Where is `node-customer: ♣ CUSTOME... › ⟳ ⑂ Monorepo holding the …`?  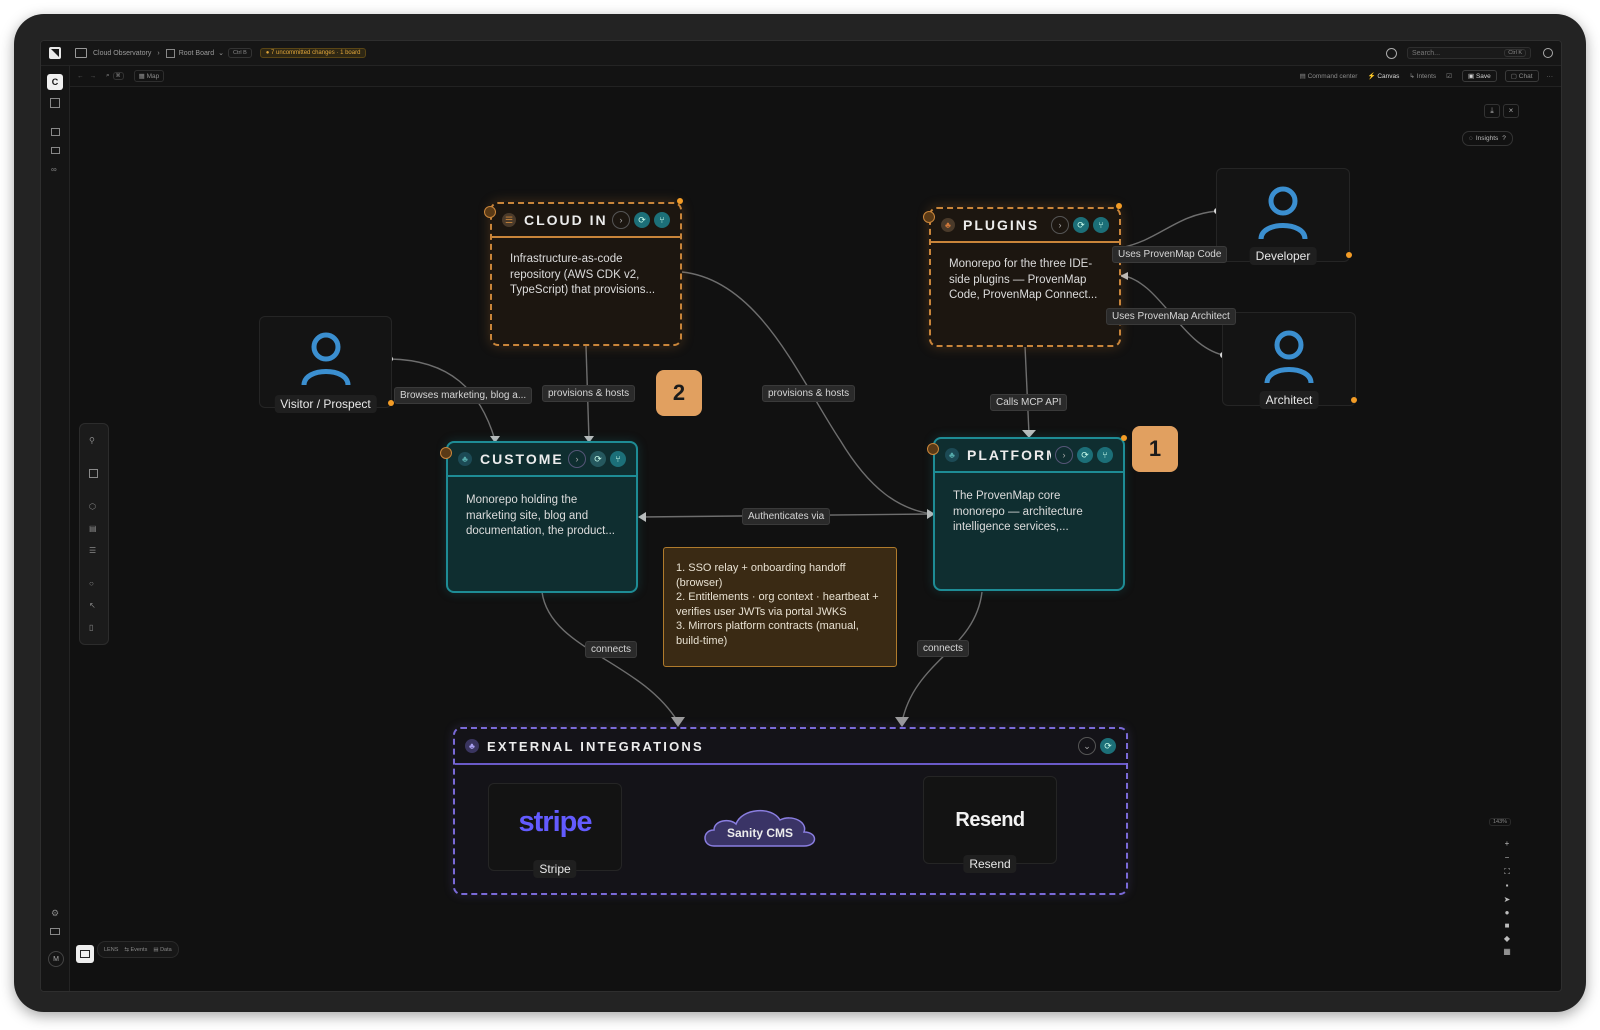 node-customer: ♣ CUSTOME... › ⟳ ⑂ Monorepo holding the … is located at coordinates (542, 517).